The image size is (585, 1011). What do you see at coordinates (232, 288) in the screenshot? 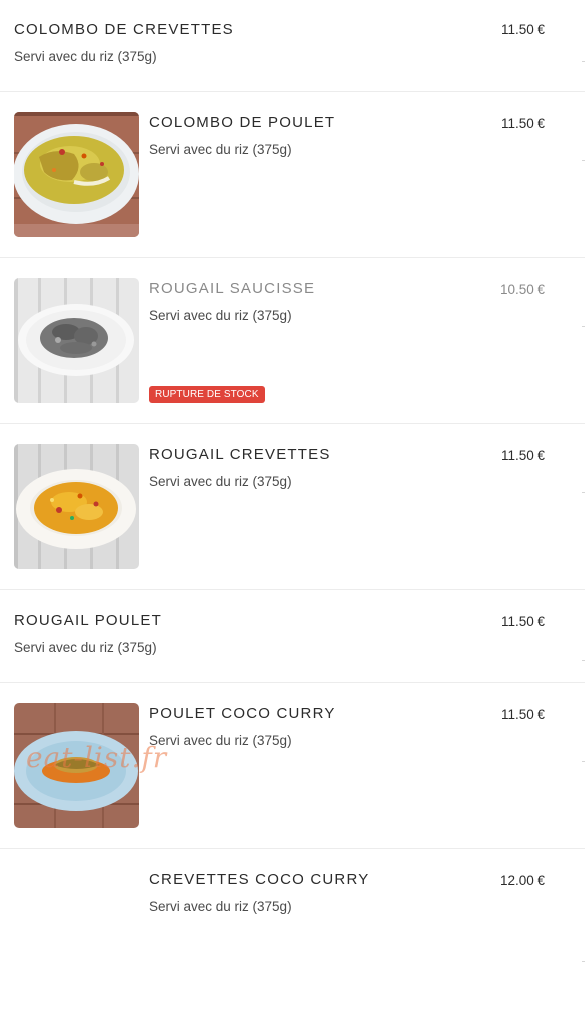
I see `item-name: ROUGAIL SAUCISSE` at bounding box center [232, 288].